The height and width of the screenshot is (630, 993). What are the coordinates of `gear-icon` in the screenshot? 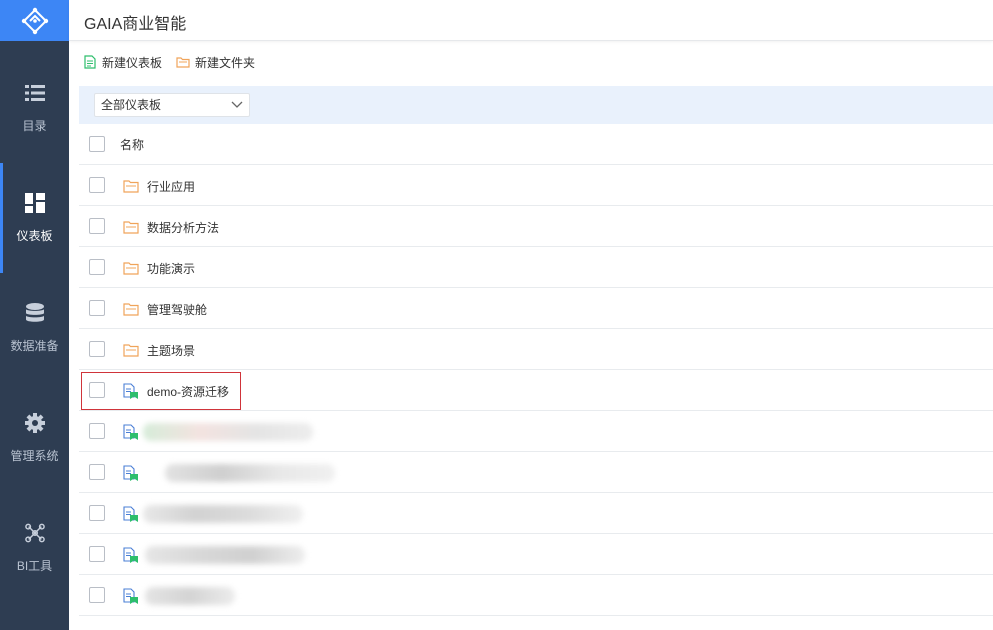 It's located at (34, 422).